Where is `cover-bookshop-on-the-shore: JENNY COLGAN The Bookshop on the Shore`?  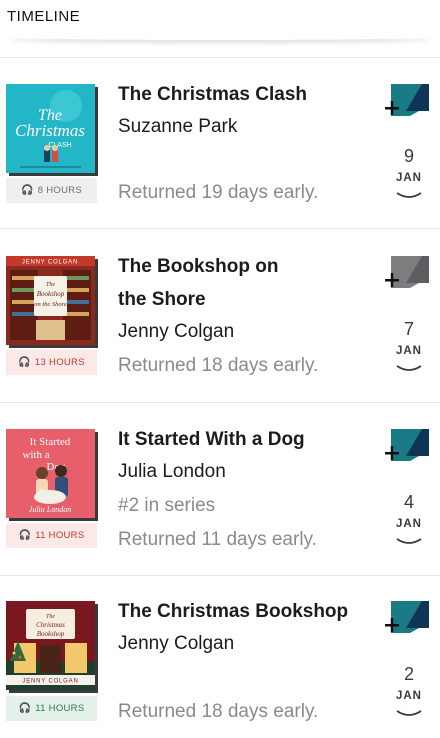
cover-bookshop-on-the-shore: JENNY COLGAN The Bookshop on the Shore is located at coordinates (50, 300).